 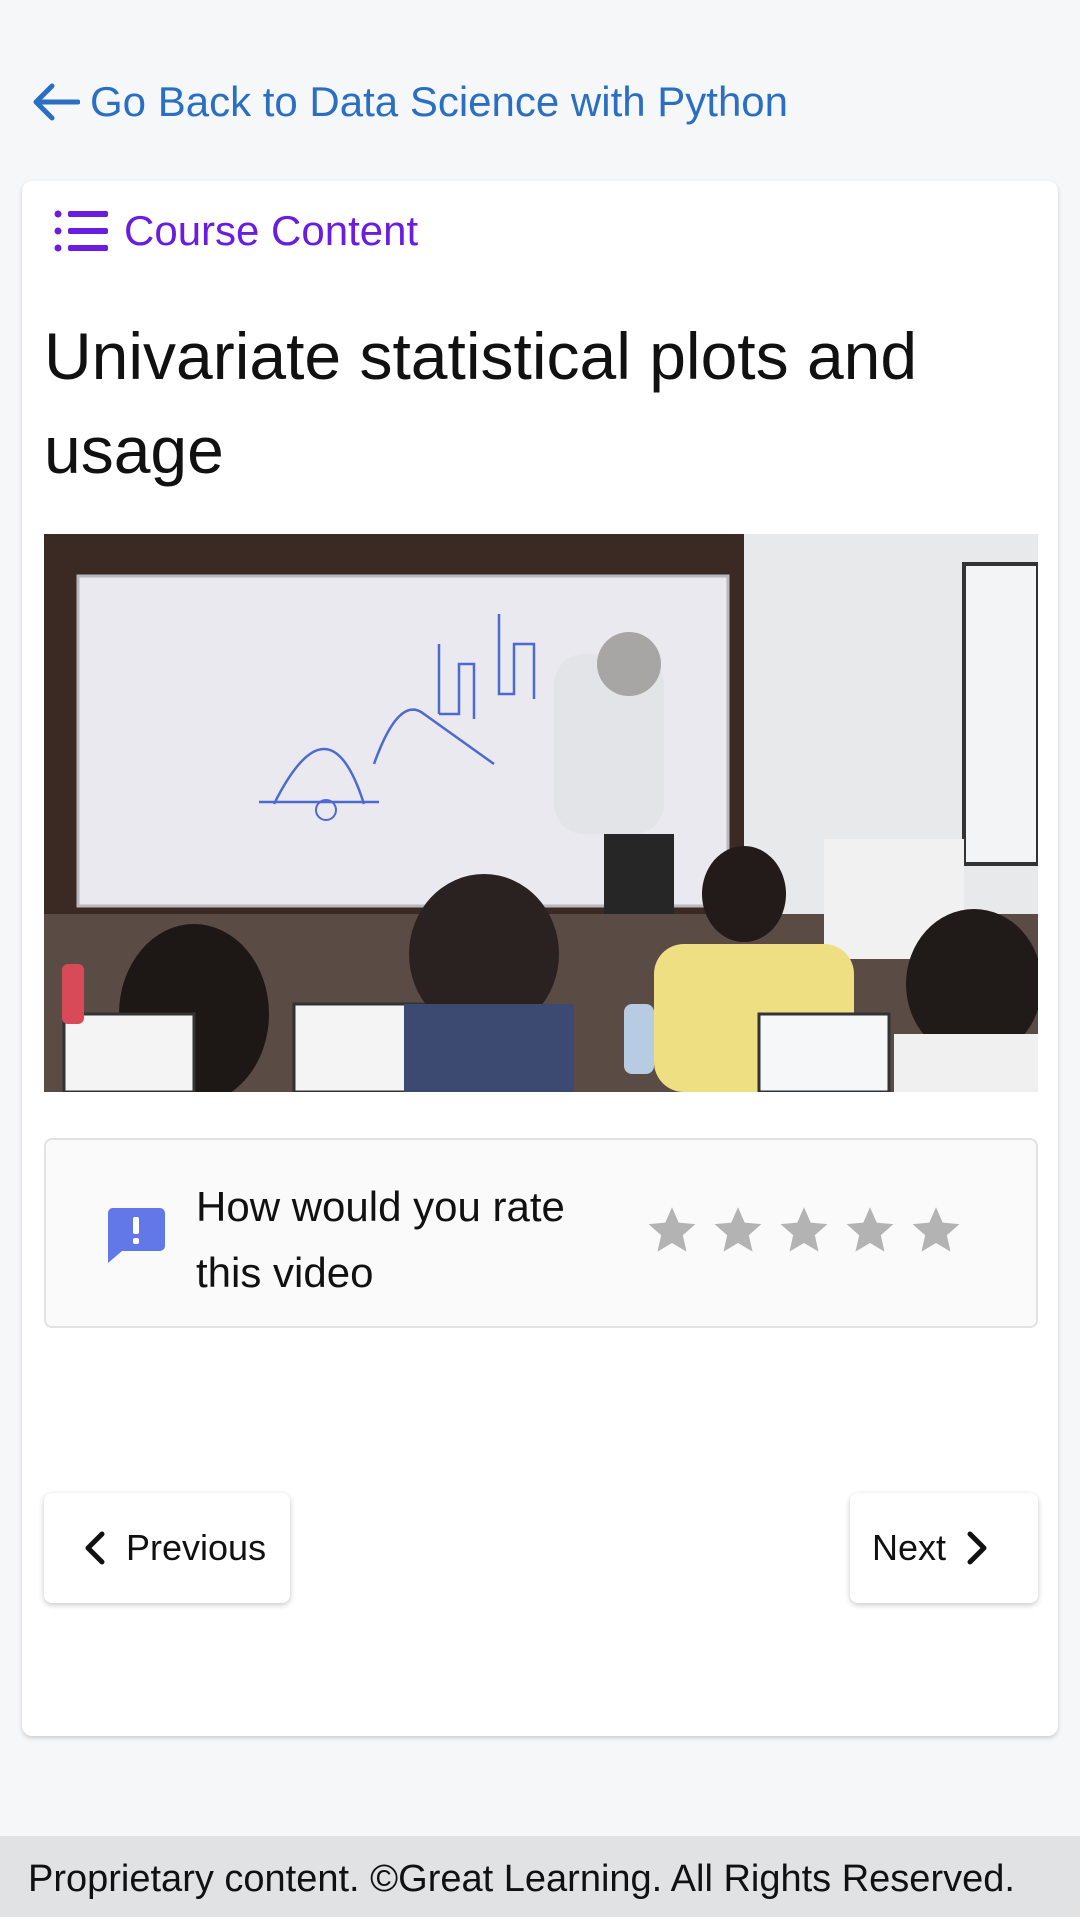 I want to click on chevron-right-icon, so click(x=977, y=1548).